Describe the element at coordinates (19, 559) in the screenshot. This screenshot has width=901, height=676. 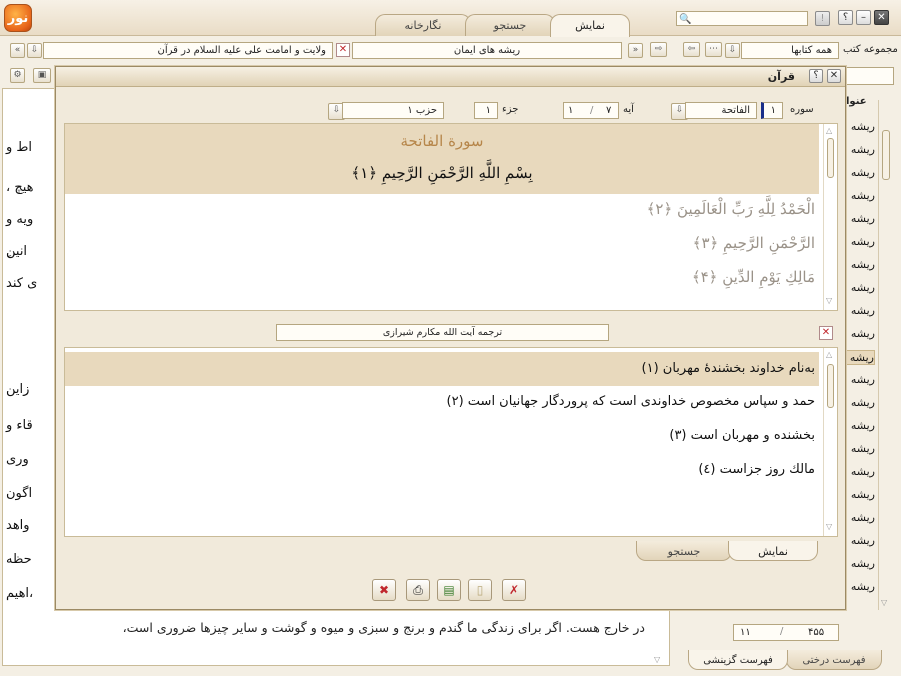
I see `text-fragment: حظه` at that location.